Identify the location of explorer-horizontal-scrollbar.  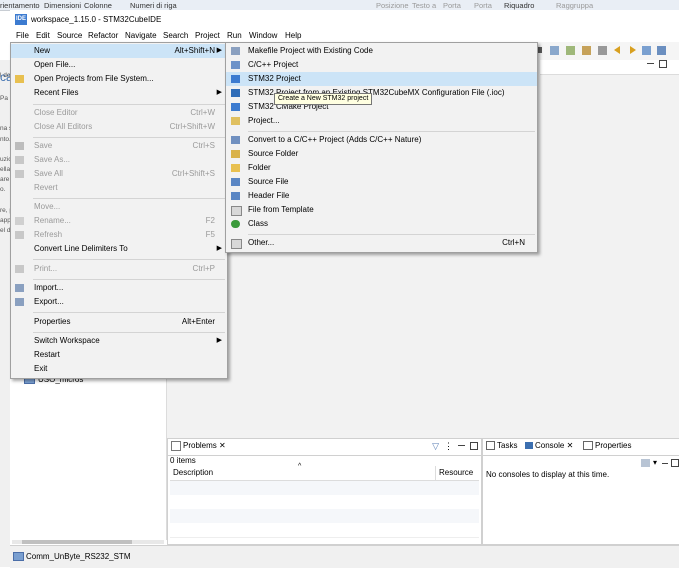
(88, 542).